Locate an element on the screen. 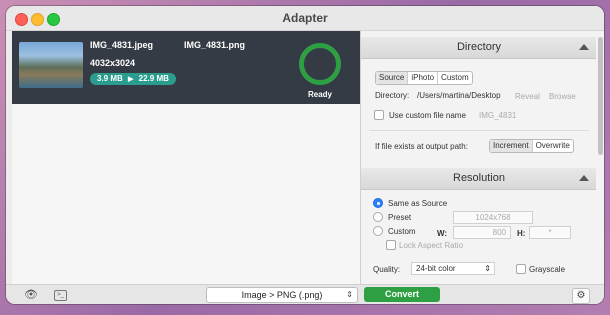 This screenshot has width=610, height=315. height-label: H: is located at coordinates (521, 233).